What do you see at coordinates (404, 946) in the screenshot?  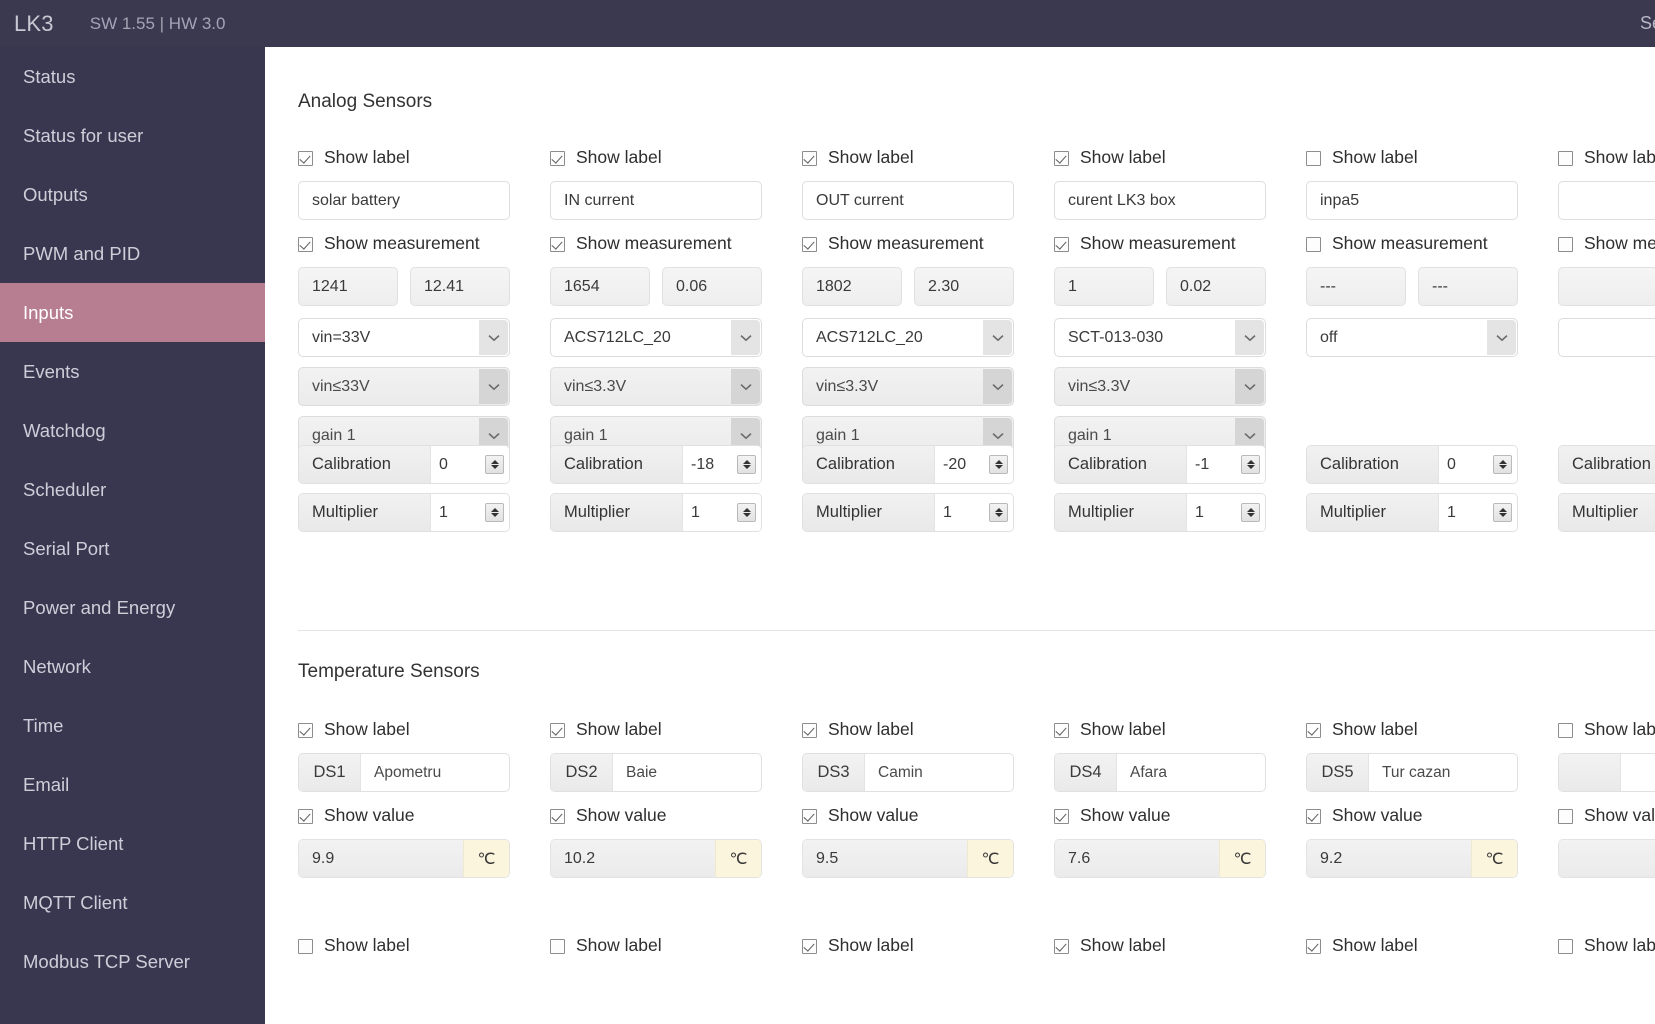 I see `temp-row2-show-label-checkbox-1: Show label` at bounding box center [404, 946].